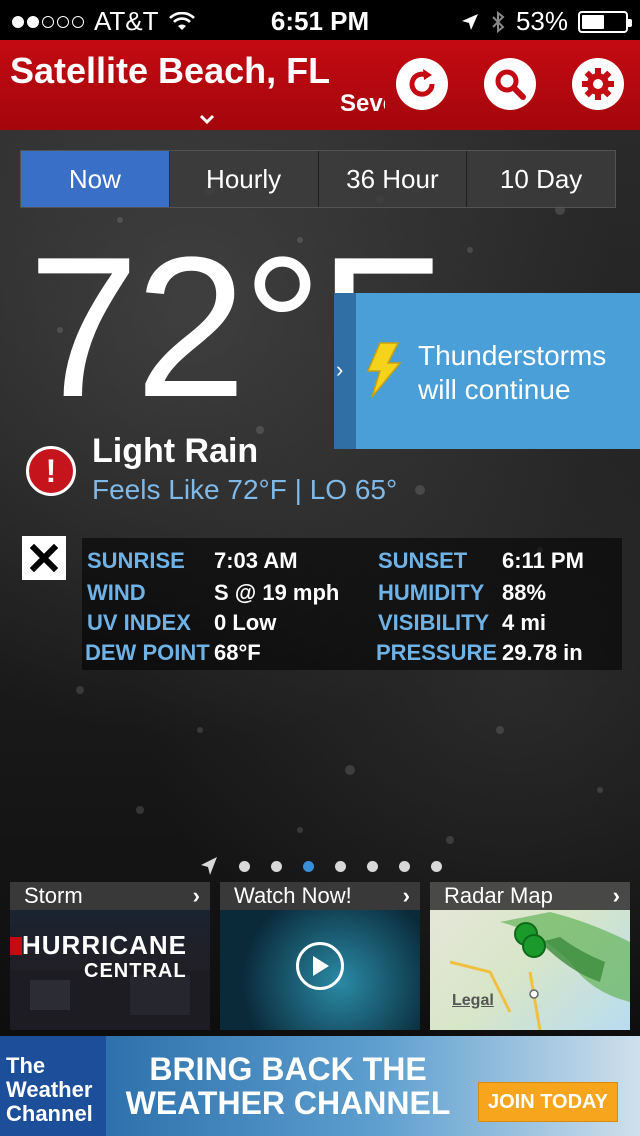  What do you see at coordinates (288, 1103) in the screenshot?
I see `ad-headline-2: WEATHER CHANNEL` at bounding box center [288, 1103].